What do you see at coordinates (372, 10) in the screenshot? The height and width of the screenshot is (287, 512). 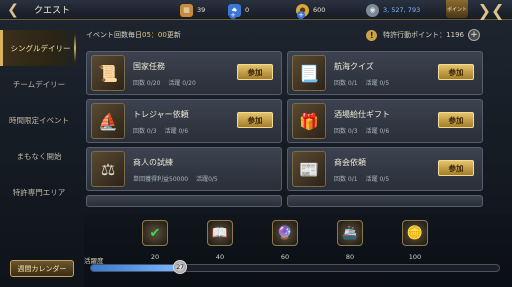 I see `silver-coin-icon: ◉` at bounding box center [372, 10].